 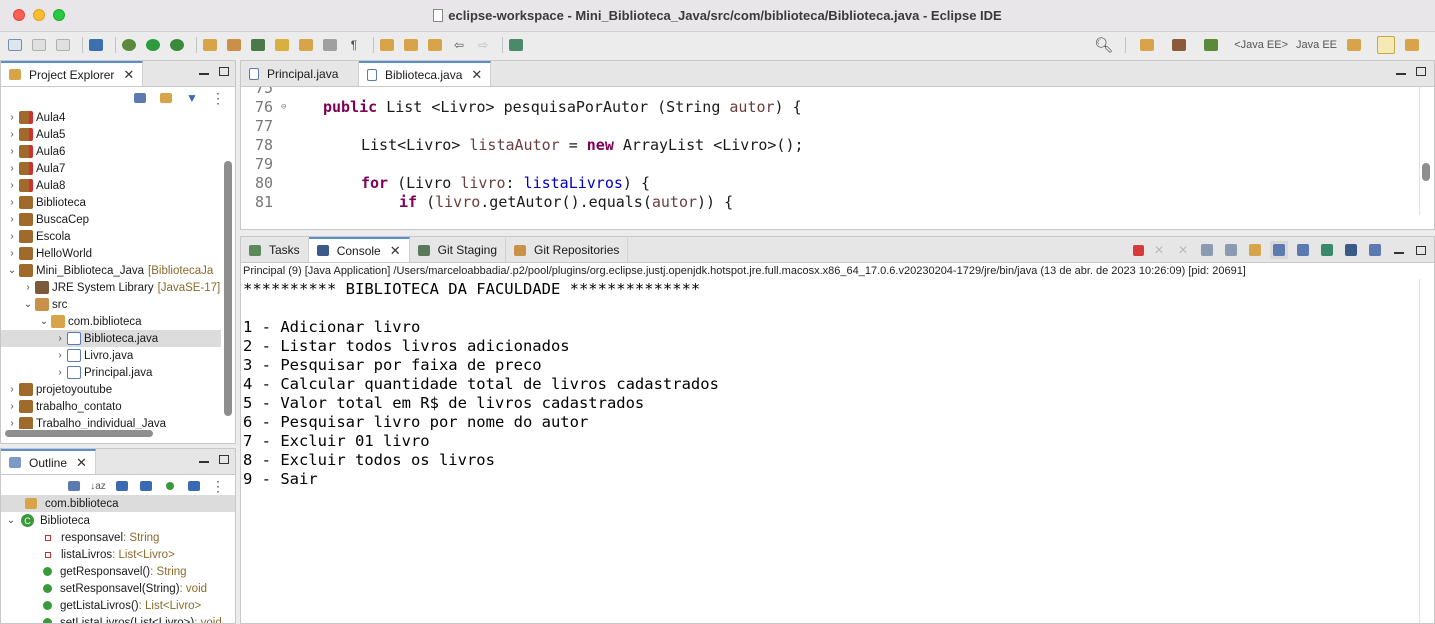 What do you see at coordinates (19, 15) in the screenshot?
I see `close-window-button` at bounding box center [19, 15].